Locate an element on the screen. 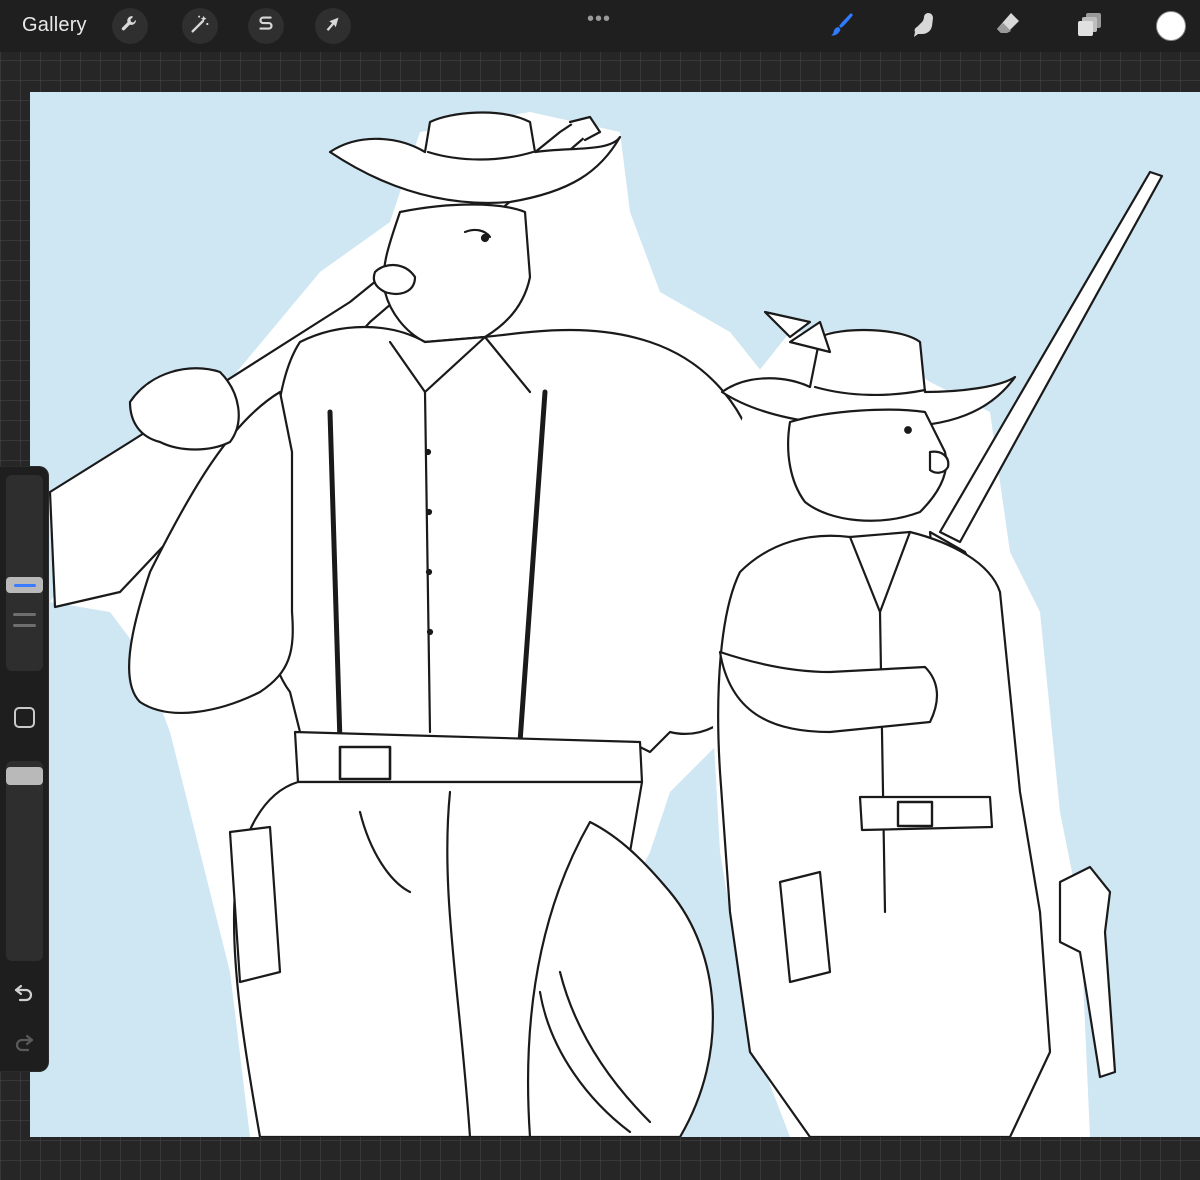 This screenshot has height=1180, width=1200. transform-button is located at coordinates (333, 26).